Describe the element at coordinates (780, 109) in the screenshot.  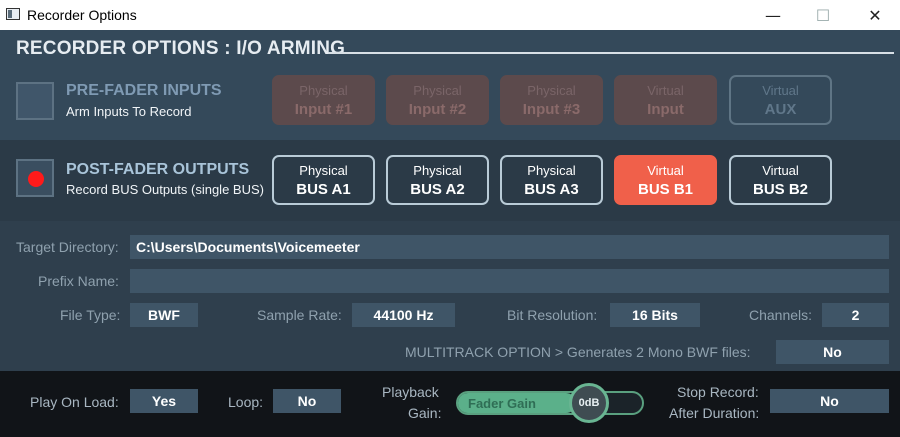
I see `virtual-aux-name: AUX` at that location.